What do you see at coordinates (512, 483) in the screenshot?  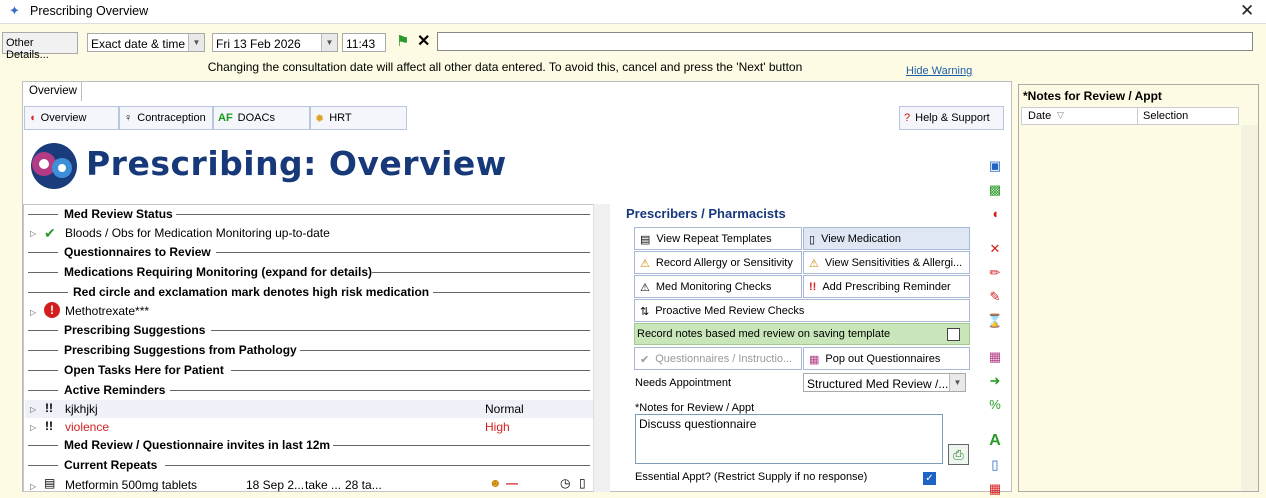 I see `minus-icon: —` at bounding box center [512, 483].